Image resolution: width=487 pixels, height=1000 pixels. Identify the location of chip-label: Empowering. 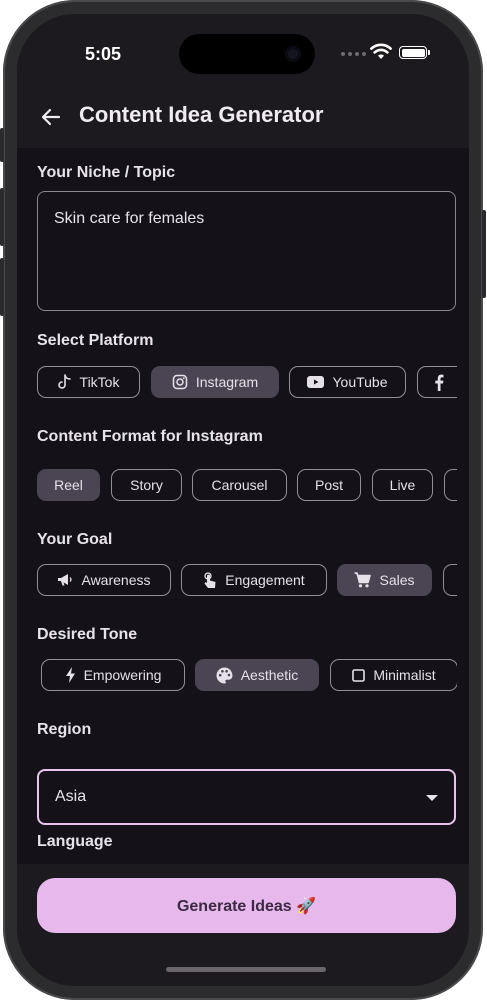
(122, 675).